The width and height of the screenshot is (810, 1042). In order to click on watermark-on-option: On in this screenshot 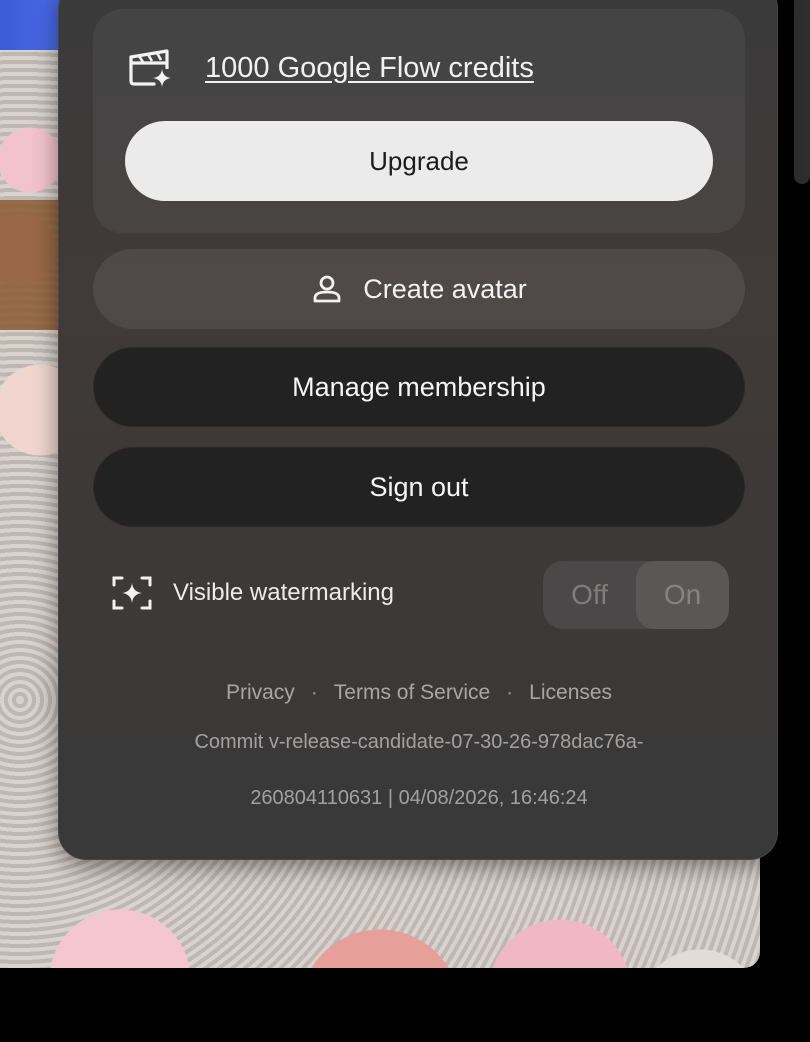, I will do `click(682, 595)`.